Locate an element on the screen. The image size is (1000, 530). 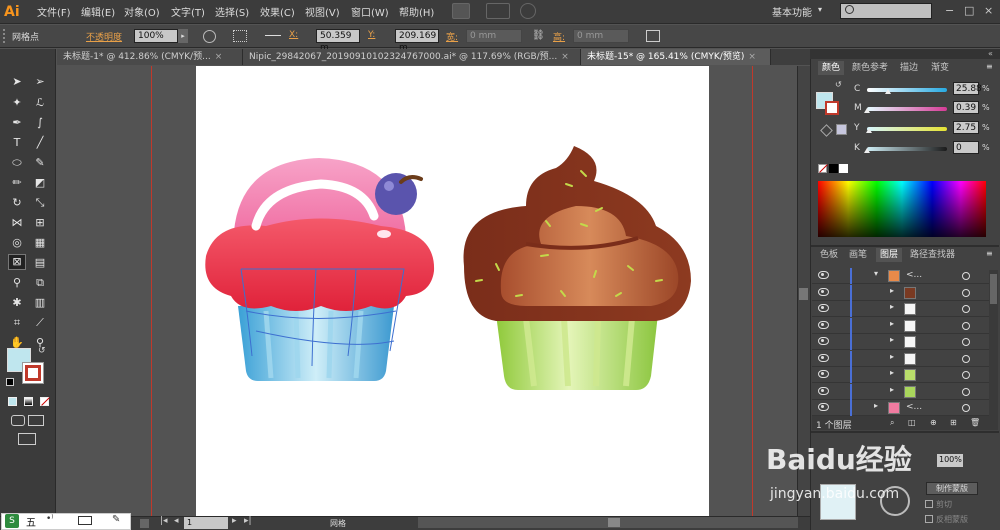
black-swatch is located at coordinates (833, 168).